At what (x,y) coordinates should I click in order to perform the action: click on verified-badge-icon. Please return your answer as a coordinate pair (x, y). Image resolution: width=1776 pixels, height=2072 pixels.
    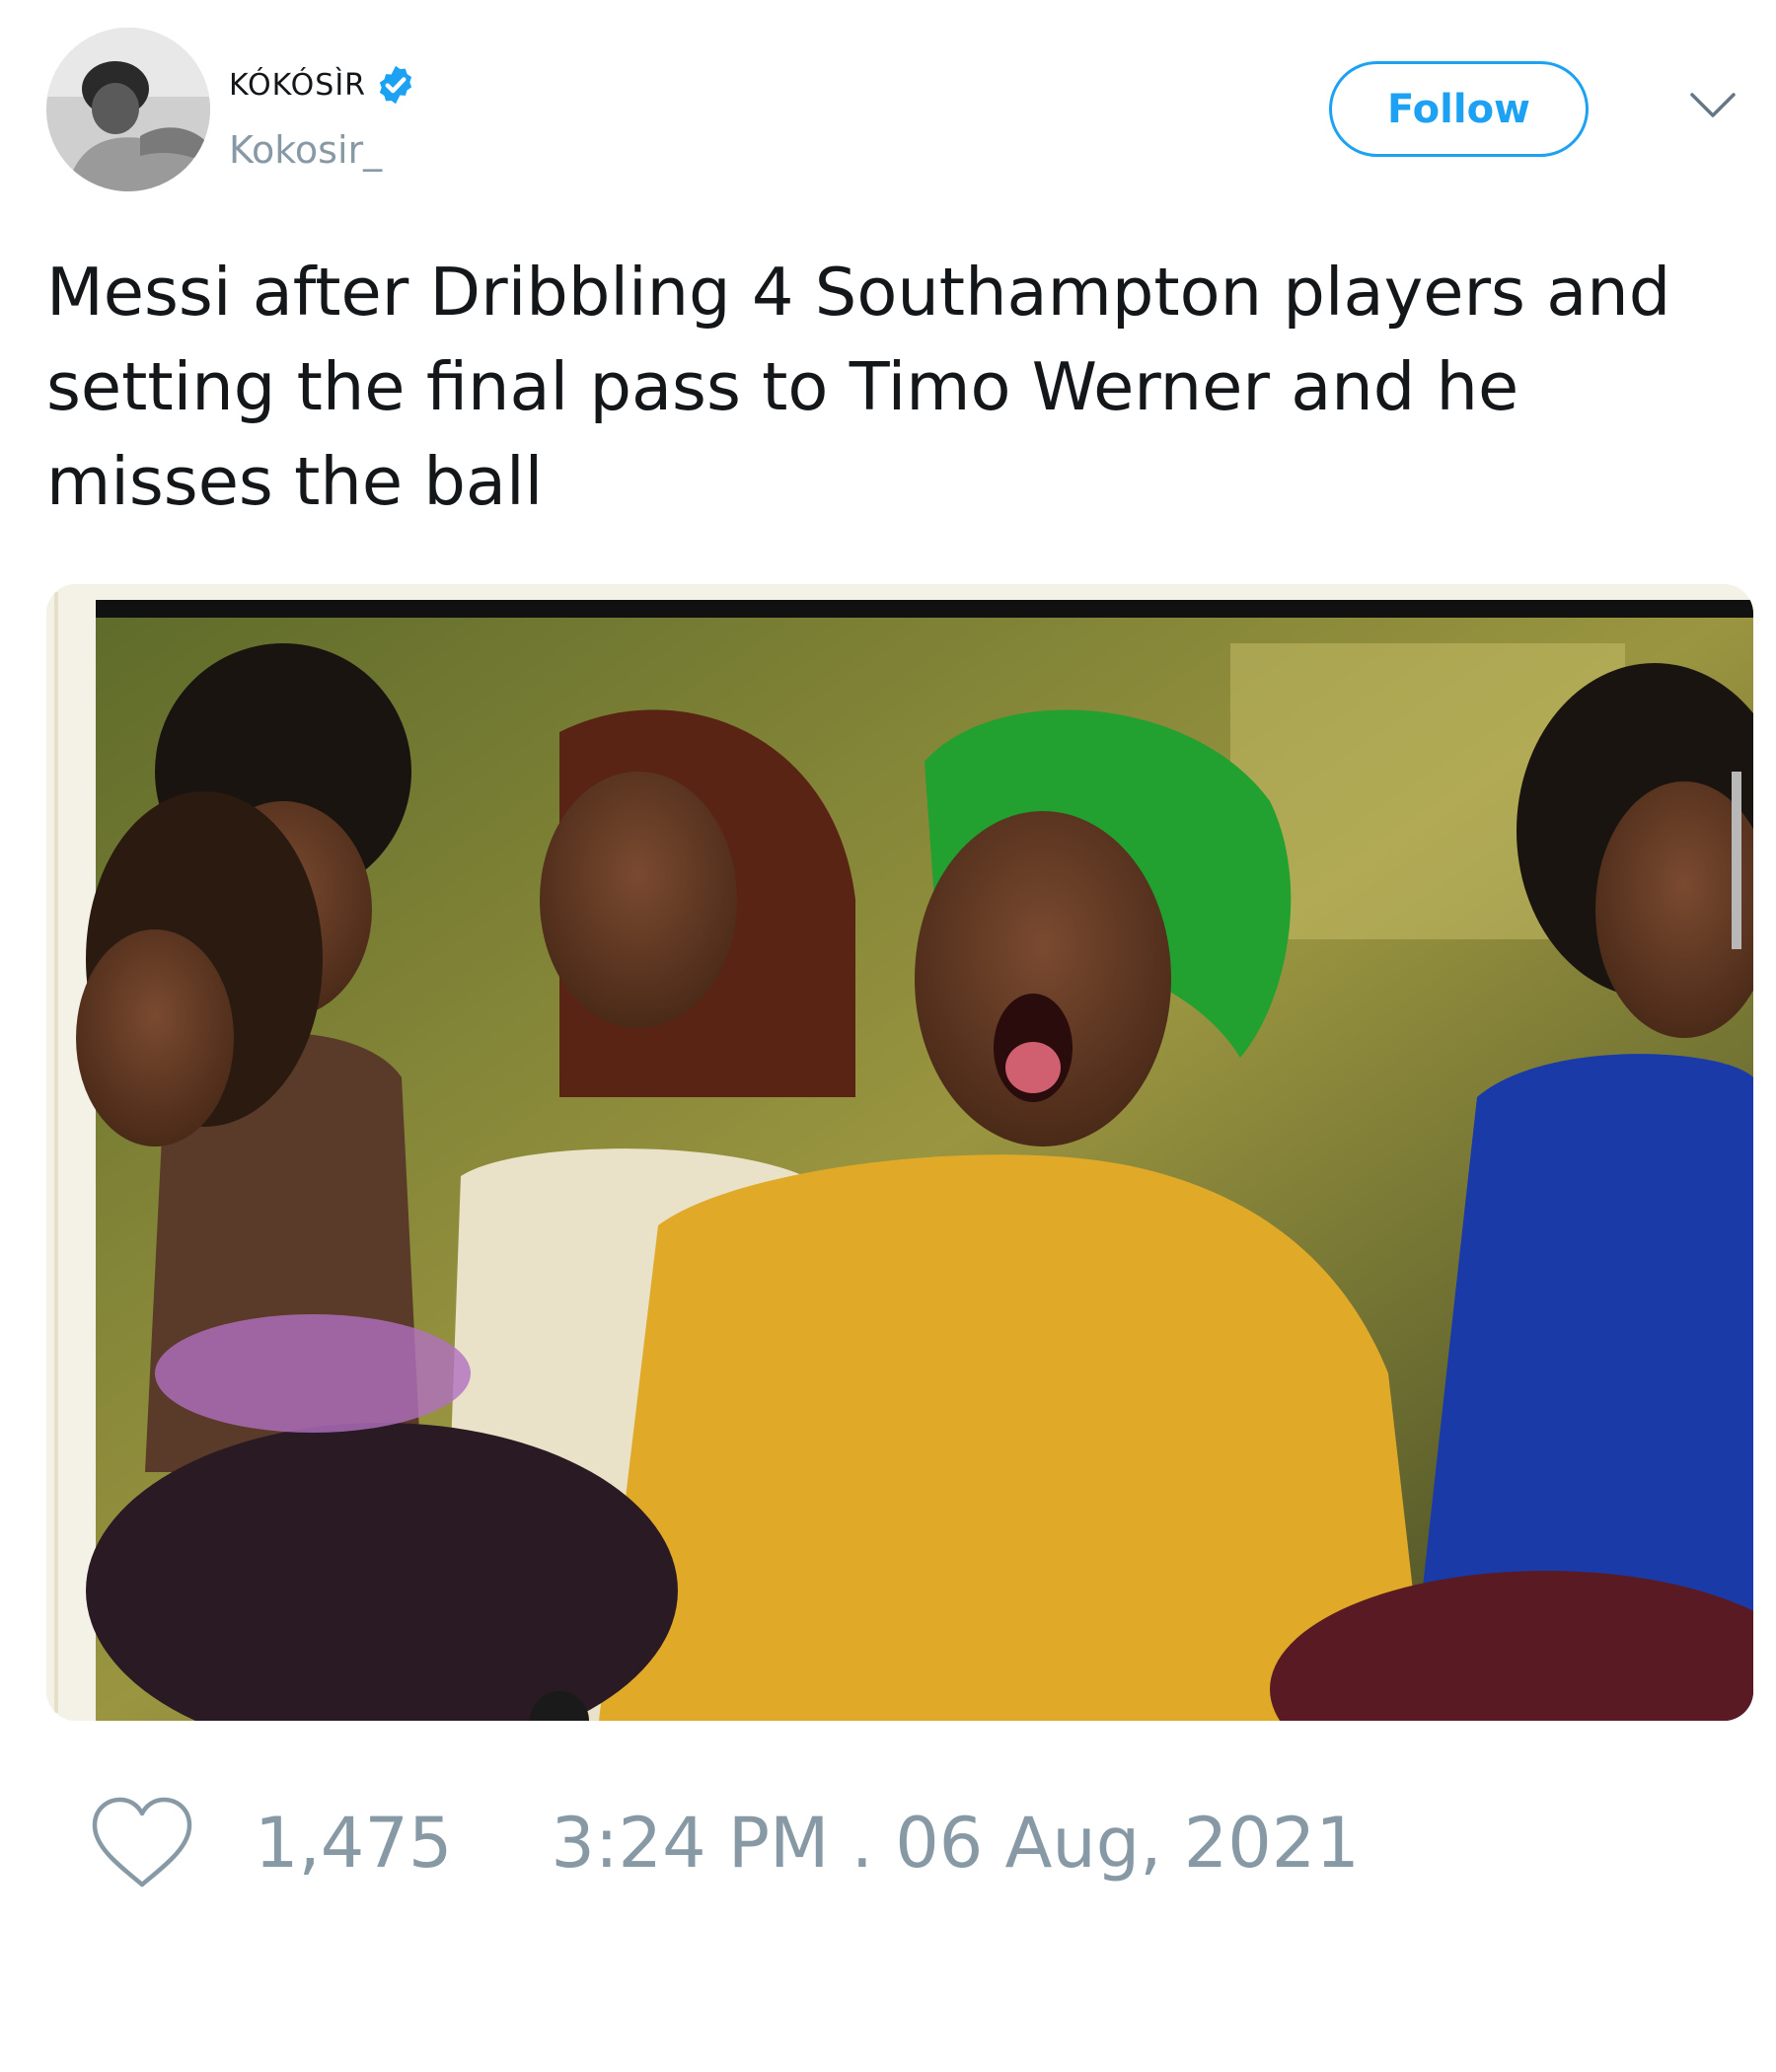
    Looking at the image, I should click on (396, 85).